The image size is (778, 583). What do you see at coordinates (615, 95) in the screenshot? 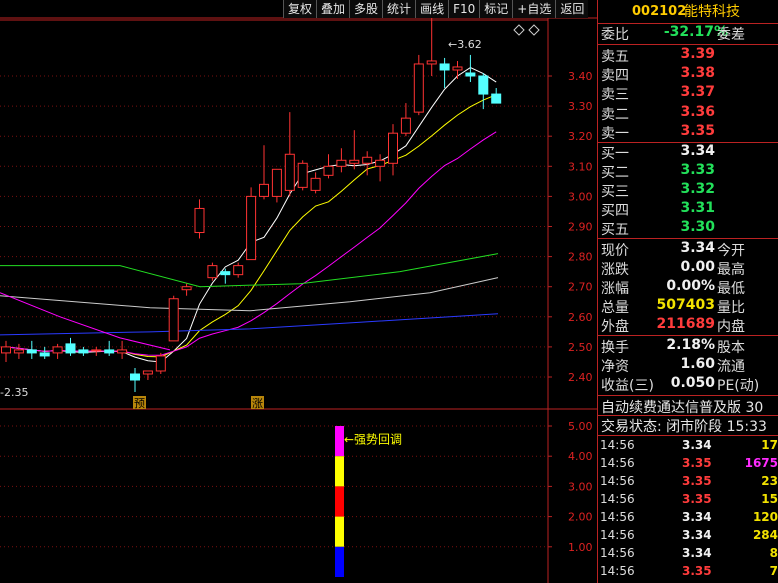
I see `sell-level-3-label: 卖三` at bounding box center [615, 95].